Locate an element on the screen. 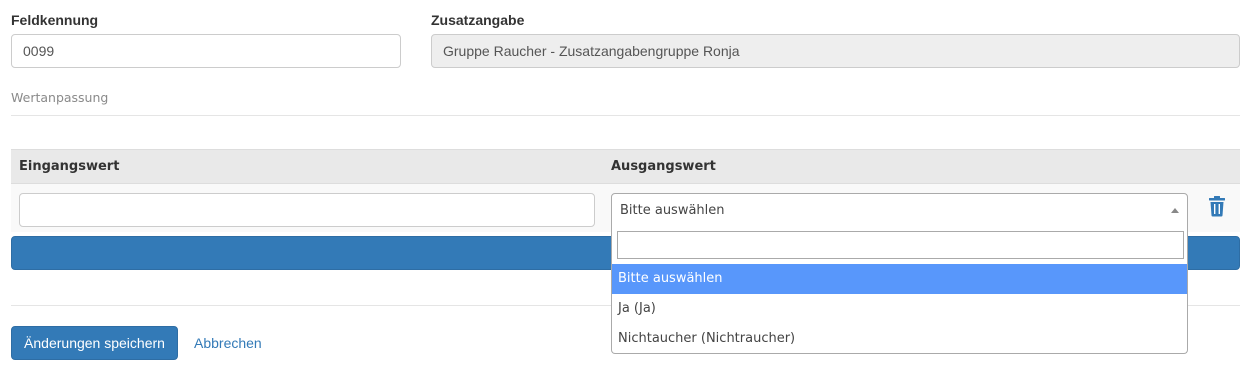  caret-up-icon is located at coordinates (1175, 210).